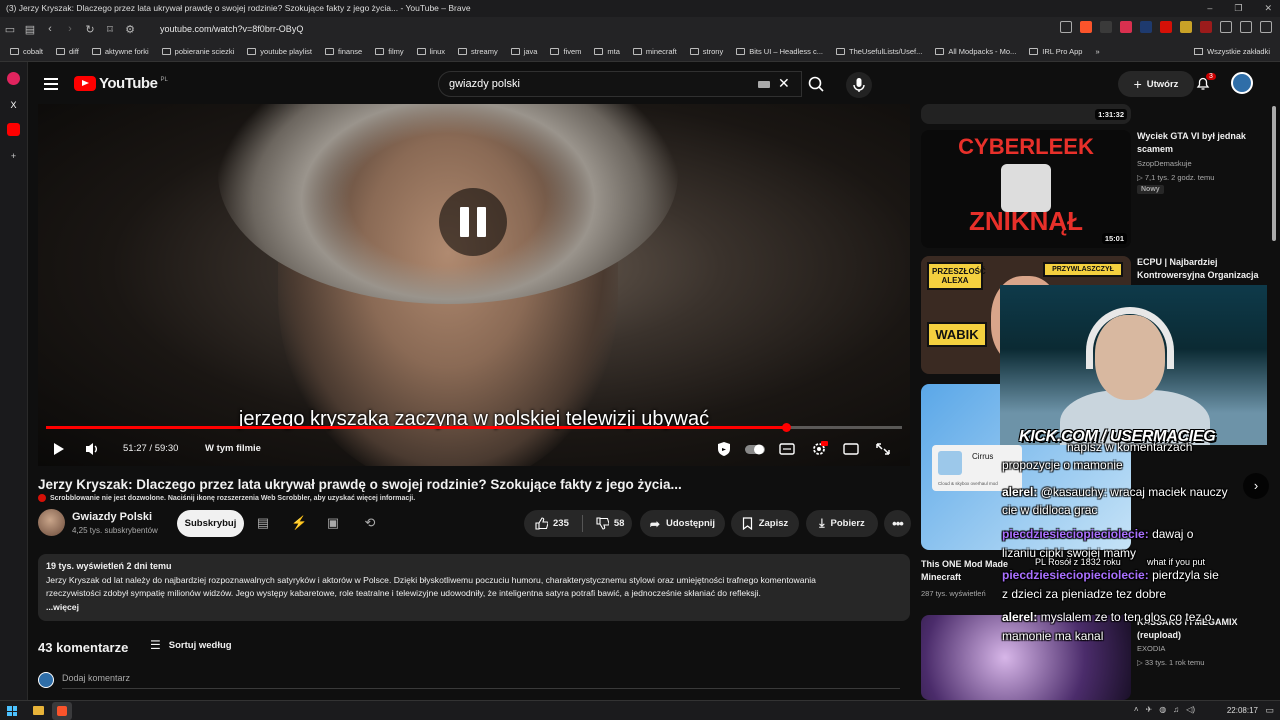 The height and width of the screenshot is (720, 1280). I want to click on cast-icon, so click(1066, 27).